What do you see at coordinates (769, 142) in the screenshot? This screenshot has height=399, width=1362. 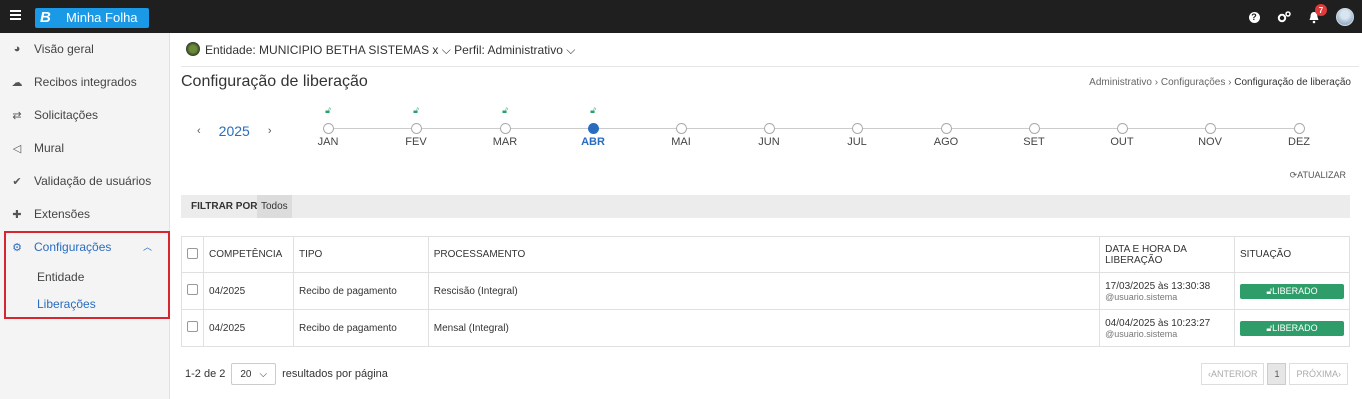 I see `month-label: JUN` at bounding box center [769, 142].